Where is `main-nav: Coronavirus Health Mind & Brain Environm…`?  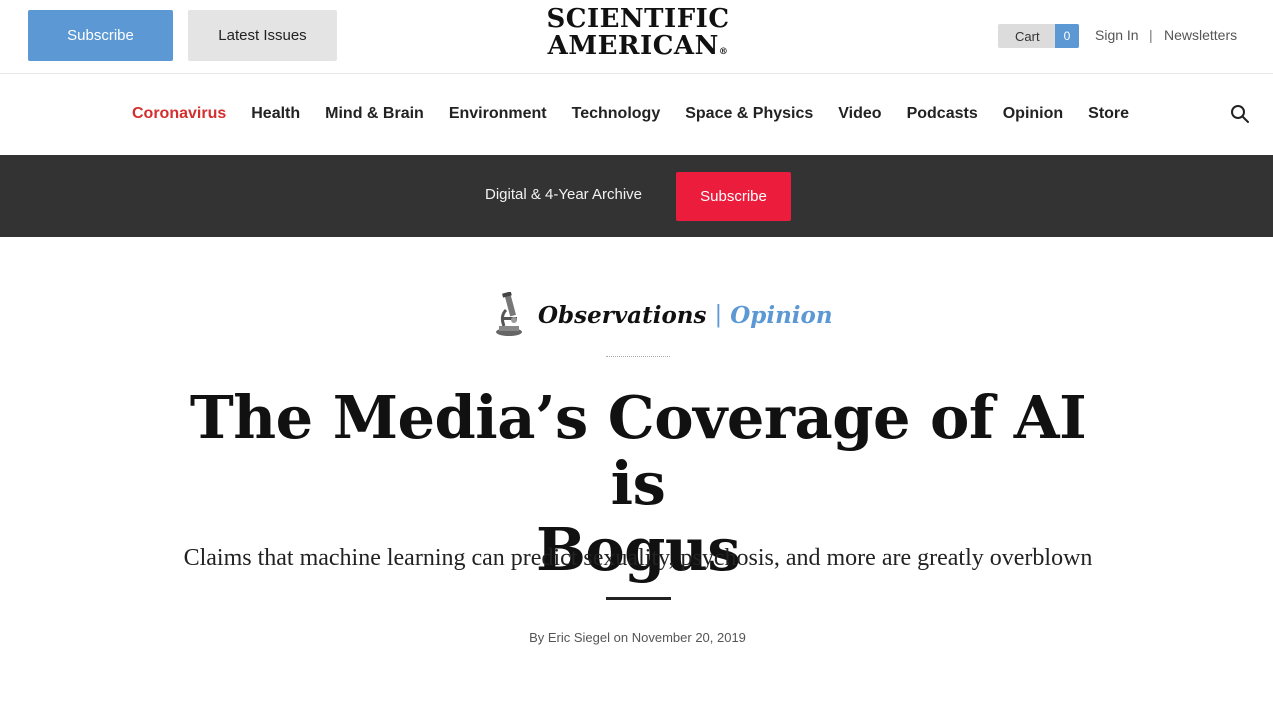 main-nav: Coronavirus Health Mind & Brain Environm… is located at coordinates (636, 114).